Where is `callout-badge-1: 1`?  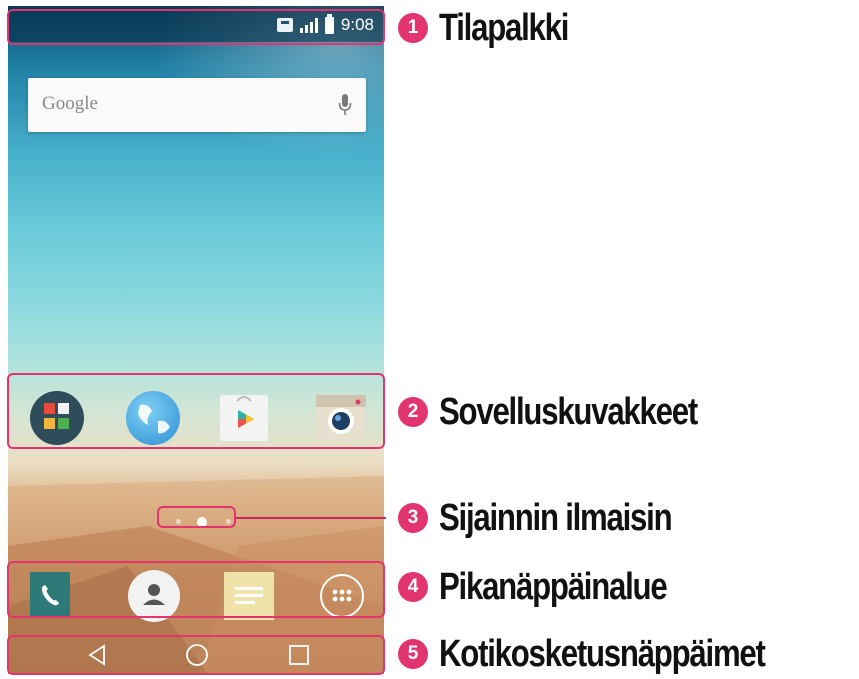
callout-badge-1: 1 is located at coordinates (413, 28).